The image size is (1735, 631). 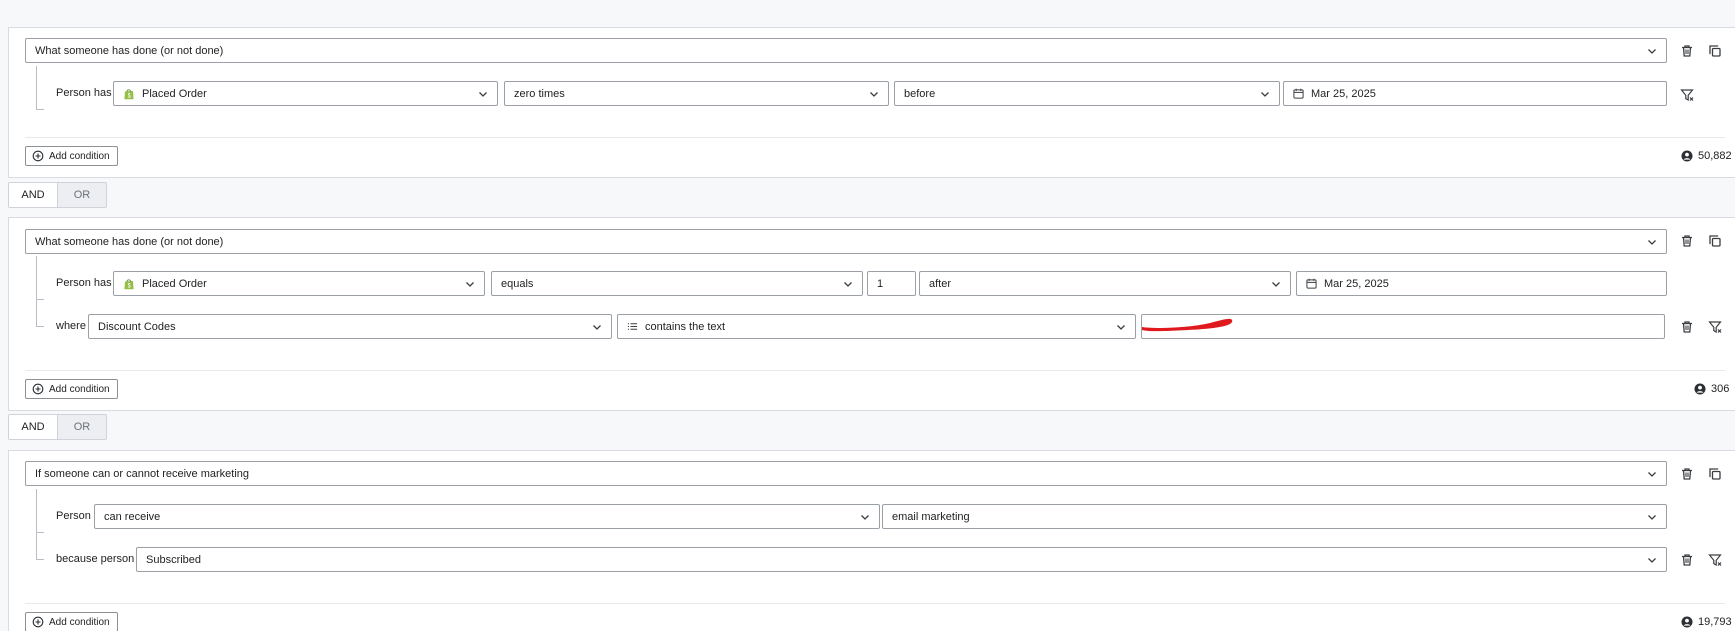 I want to click on property-select: Discount Codes, so click(x=350, y=326).